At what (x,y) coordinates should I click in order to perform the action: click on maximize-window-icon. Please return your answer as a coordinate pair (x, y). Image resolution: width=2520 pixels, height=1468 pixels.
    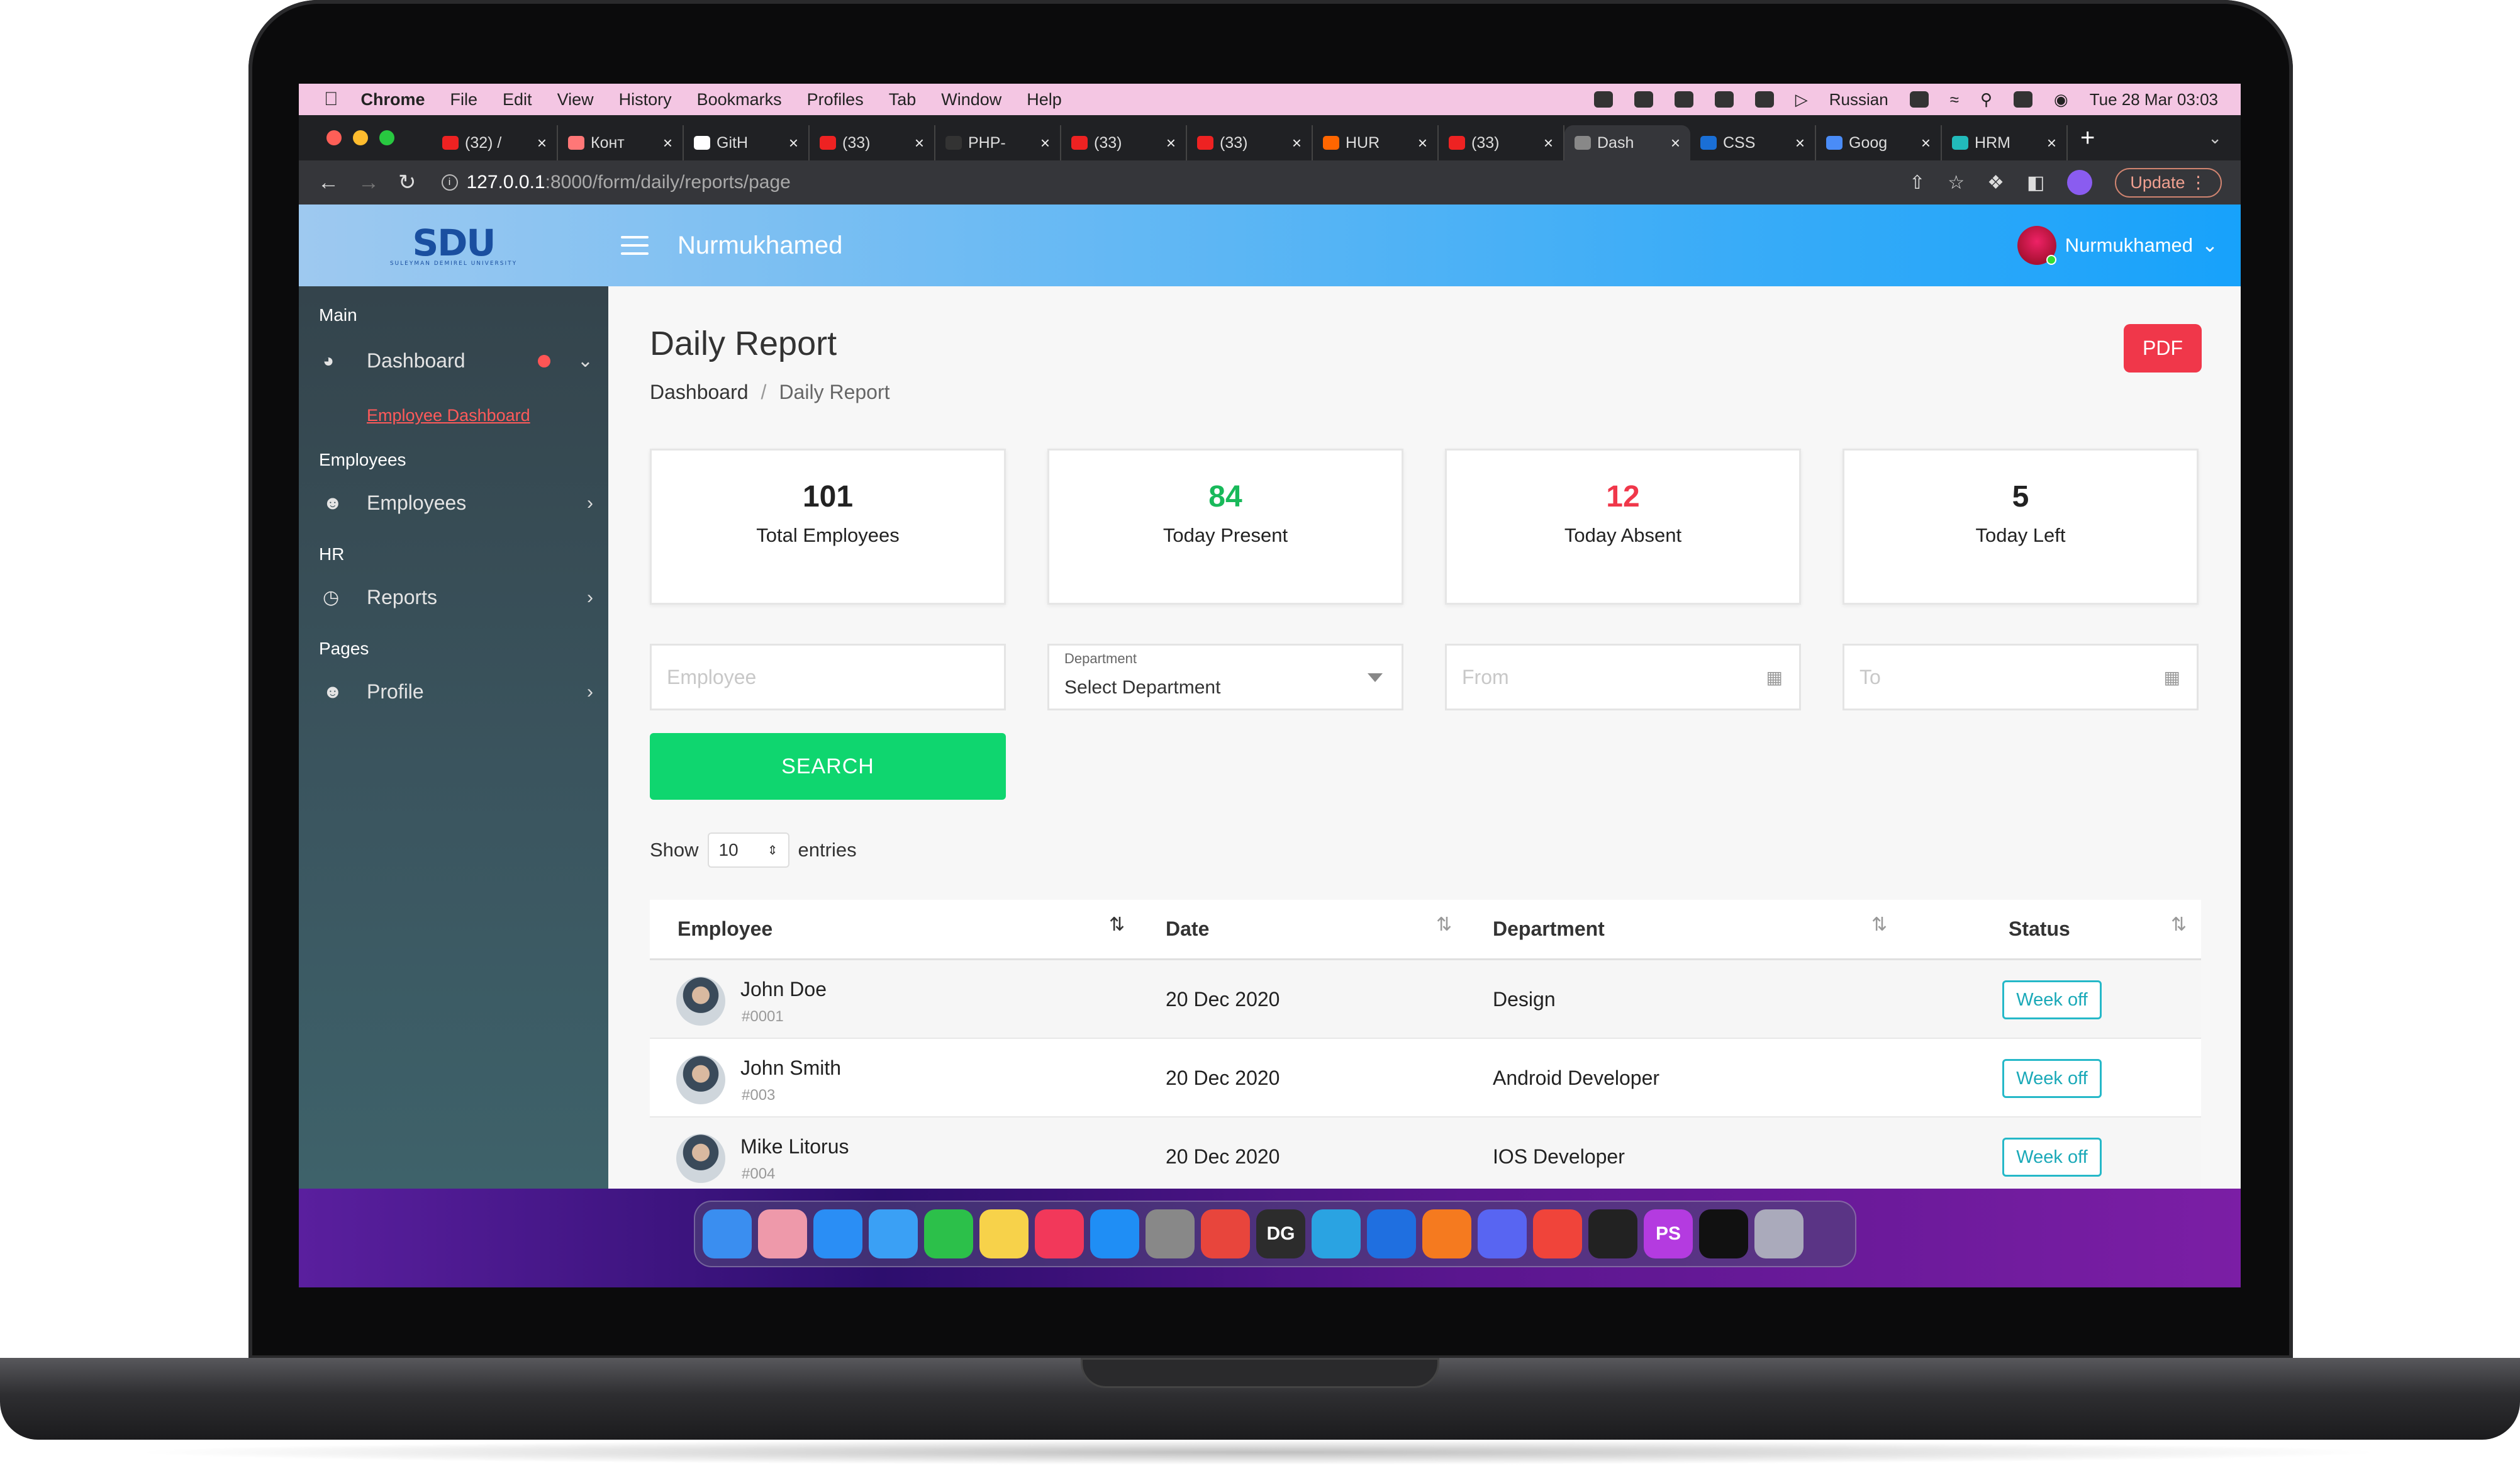
    Looking at the image, I should click on (386, 137).